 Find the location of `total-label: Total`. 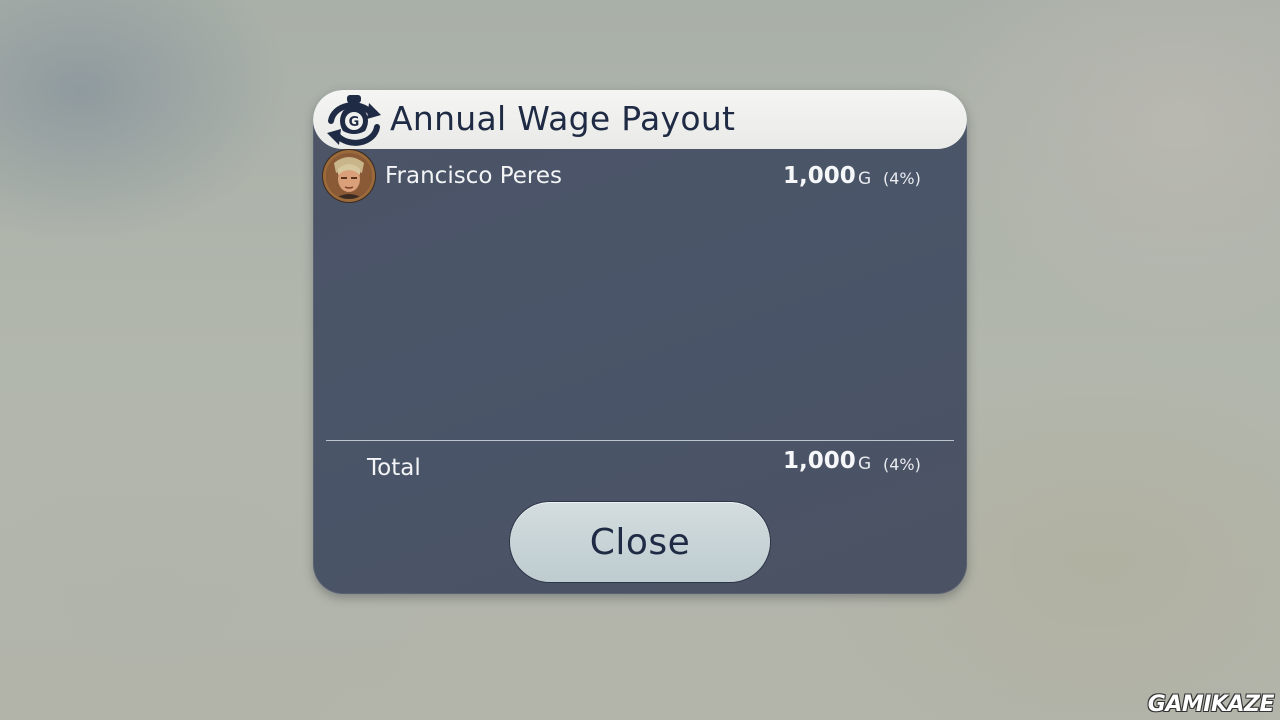

total-label: Total is located at coordinates (394, 468).